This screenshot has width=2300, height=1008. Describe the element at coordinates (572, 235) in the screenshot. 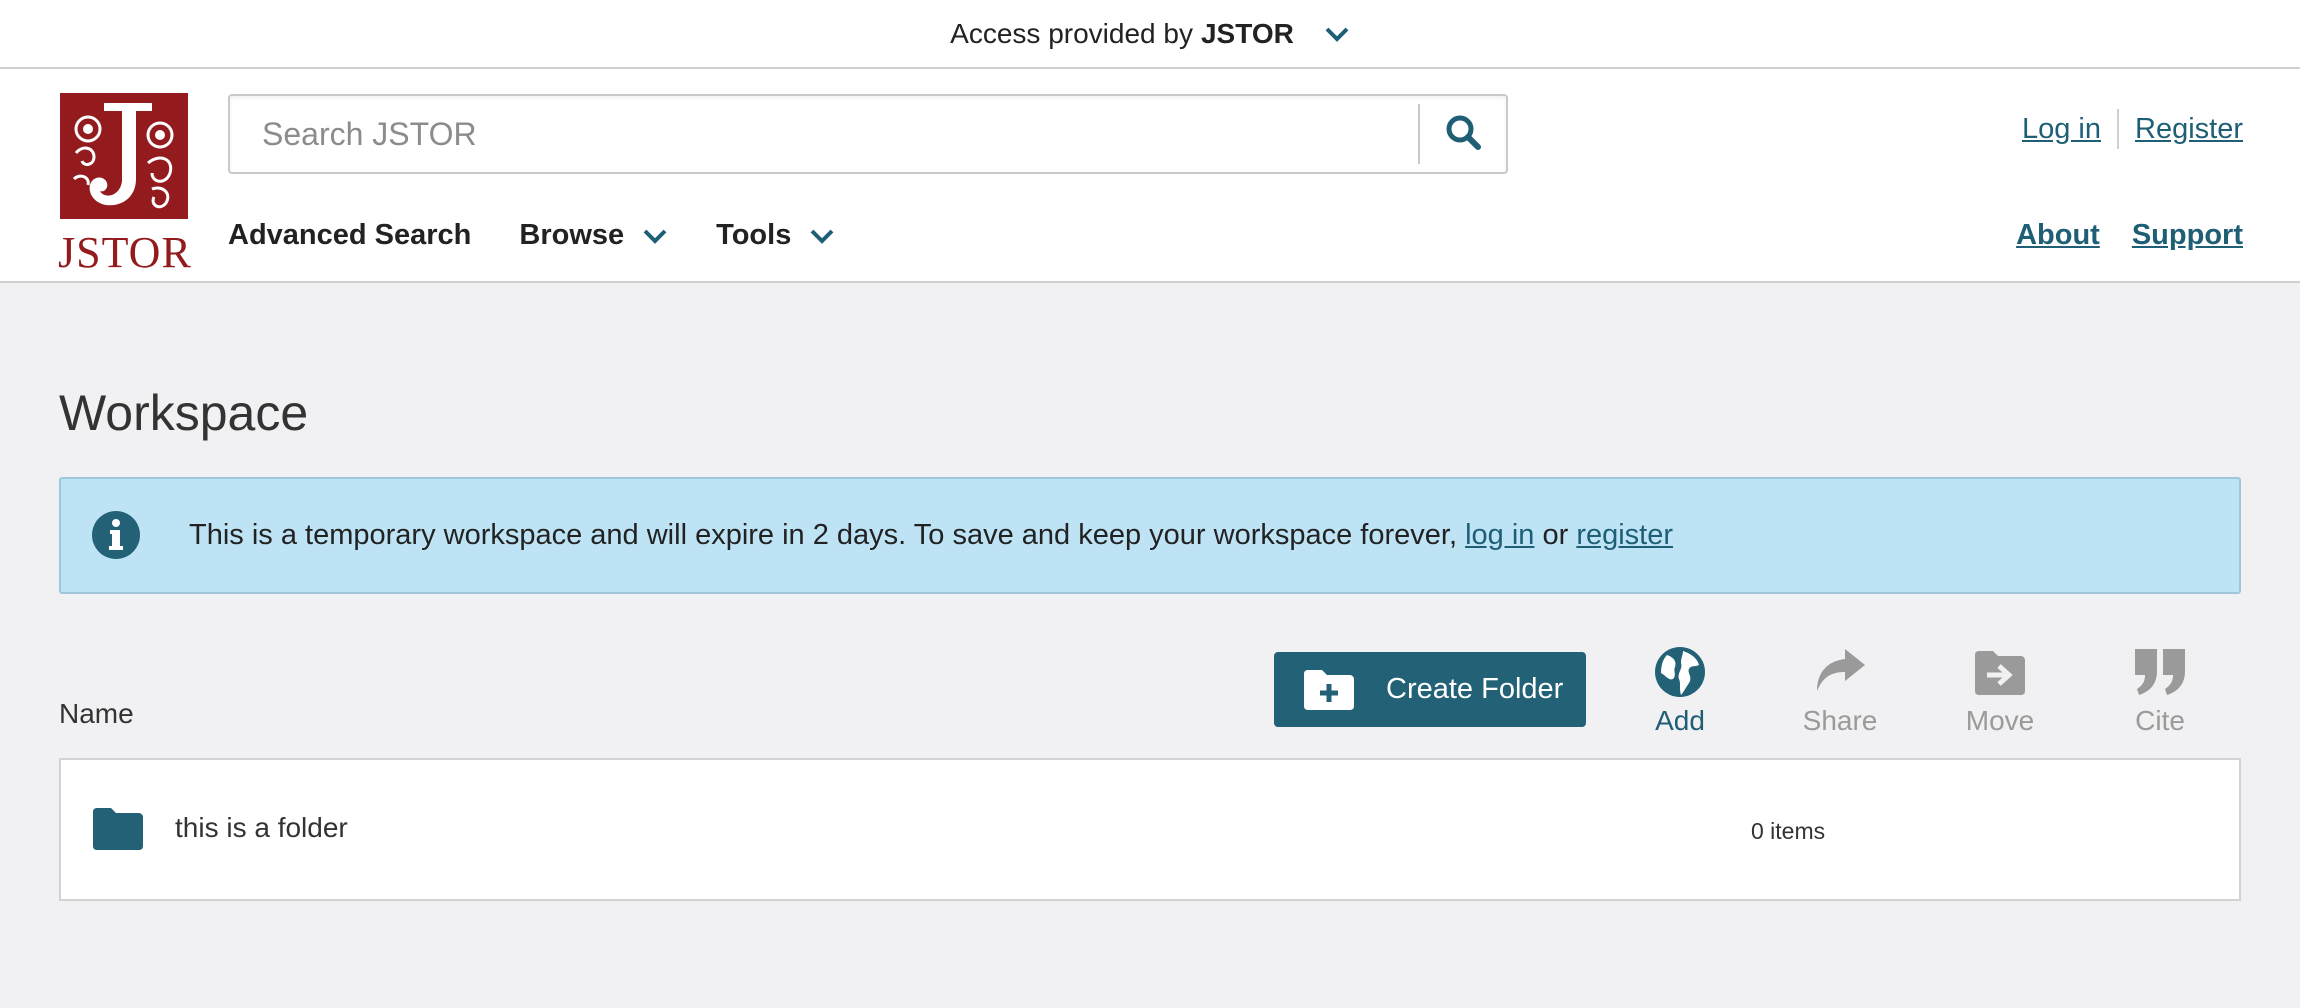

I see `nav-browse-label: Browse` at that location.